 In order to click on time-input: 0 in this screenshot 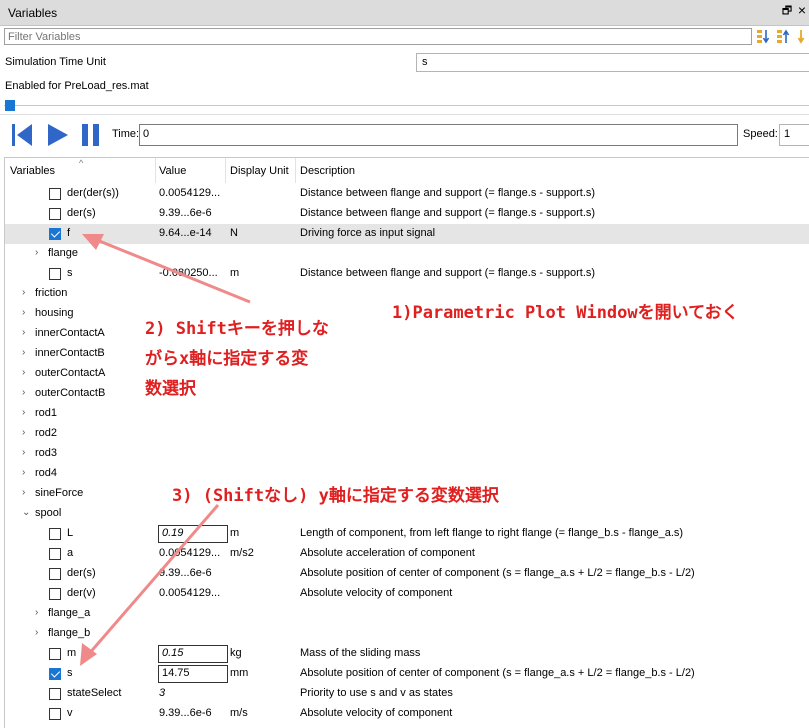, I will do `click(438, 135)`.